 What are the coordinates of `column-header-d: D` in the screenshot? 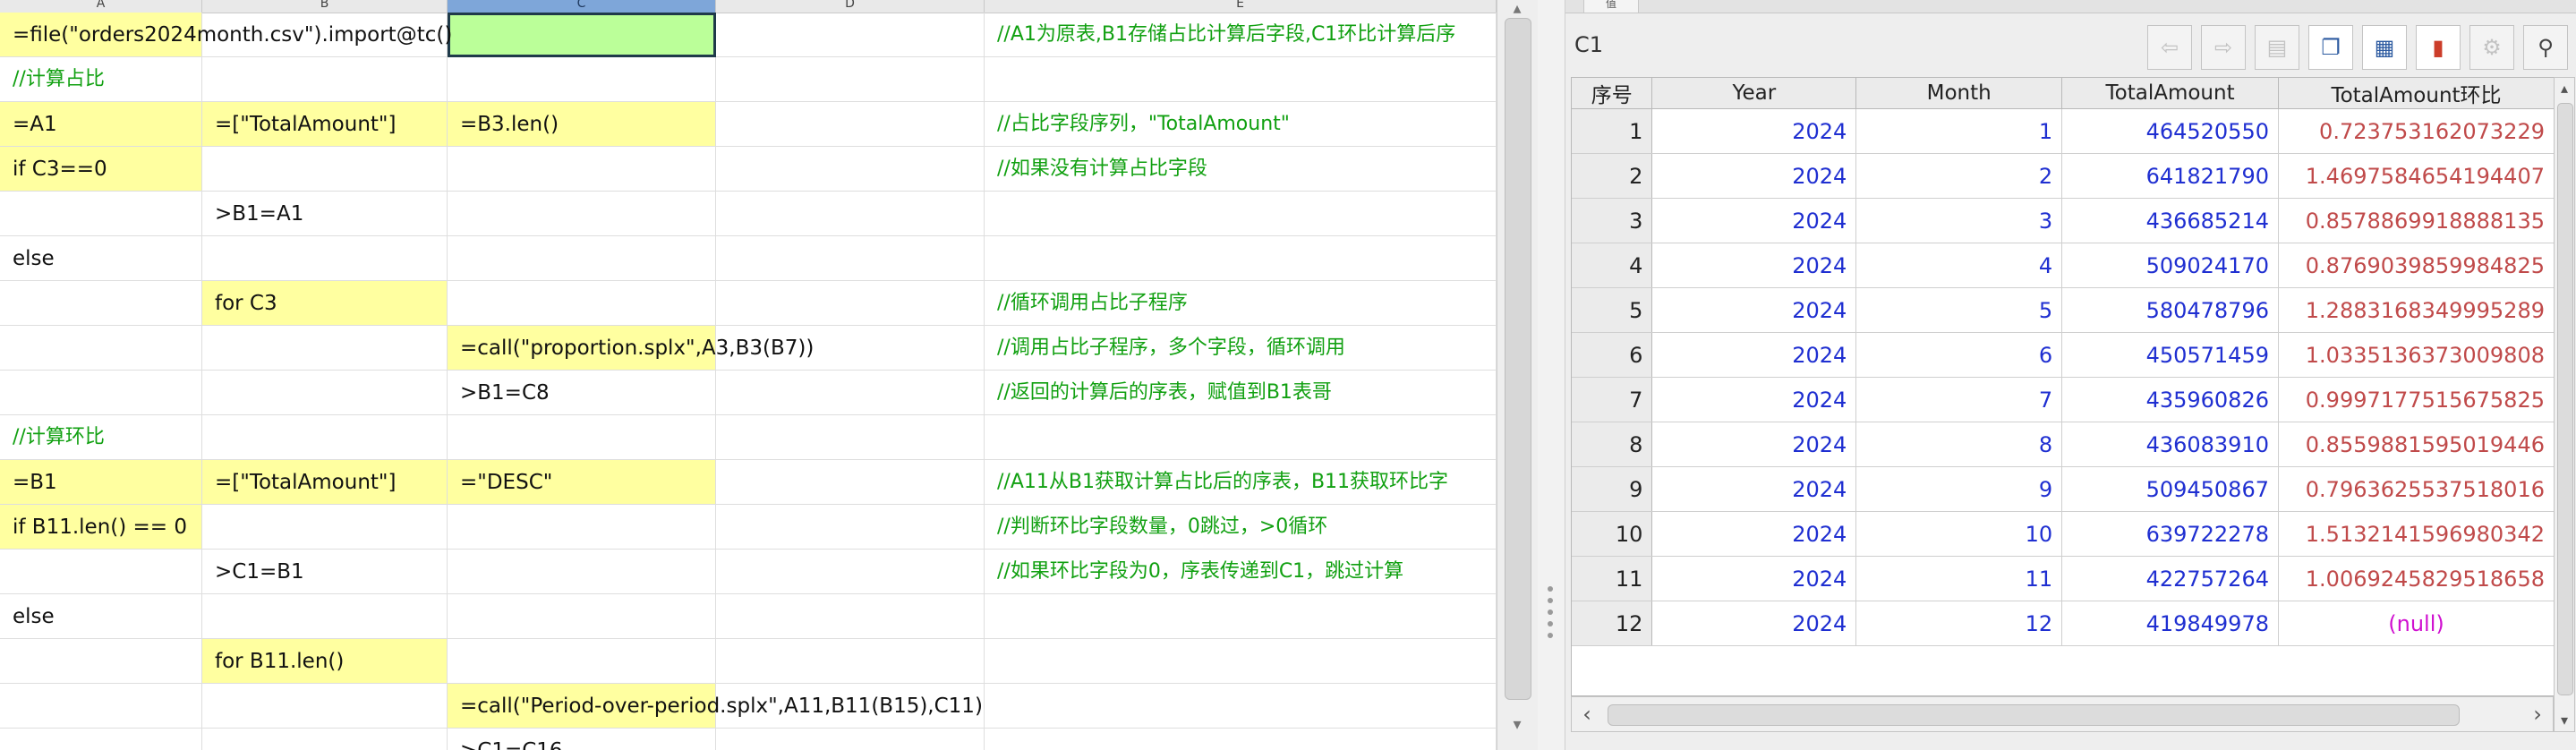 It's located at (850, 6).